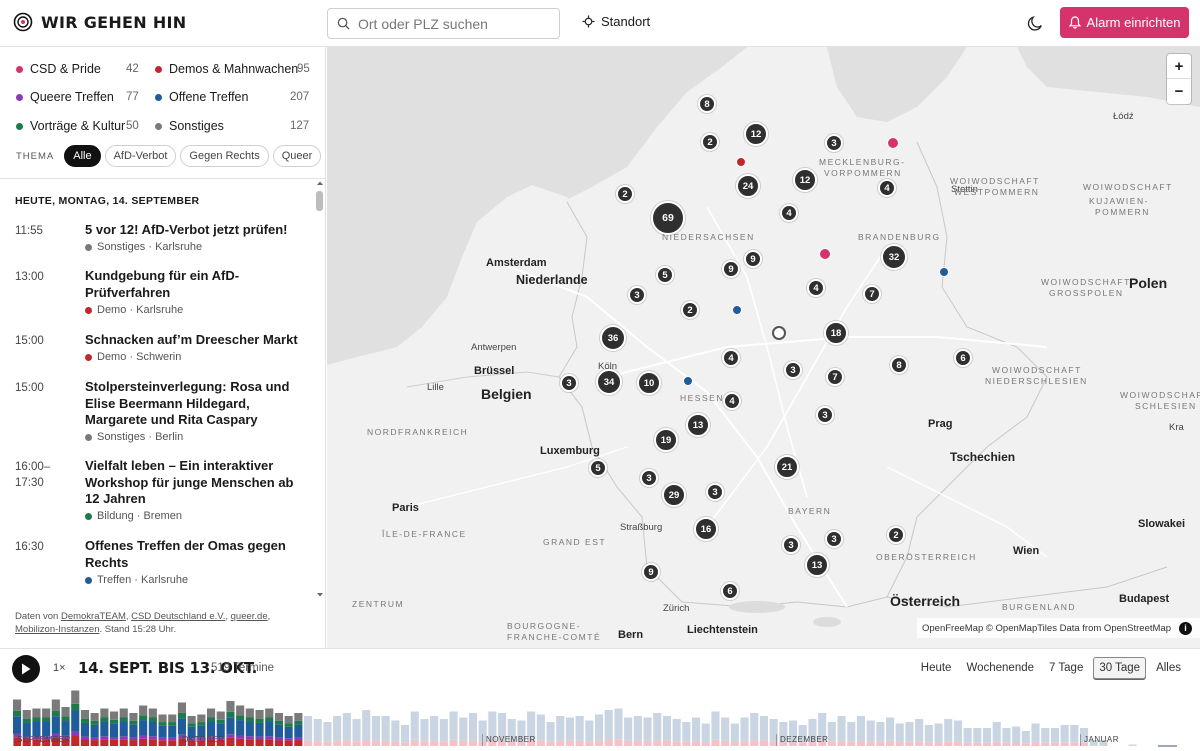 The width and height of the screenshot is (1200, 751). What do you see at coordinates (319, 201) in the screenshot?
I see `scrollbar-thumb` at bounding box center [319, 201].